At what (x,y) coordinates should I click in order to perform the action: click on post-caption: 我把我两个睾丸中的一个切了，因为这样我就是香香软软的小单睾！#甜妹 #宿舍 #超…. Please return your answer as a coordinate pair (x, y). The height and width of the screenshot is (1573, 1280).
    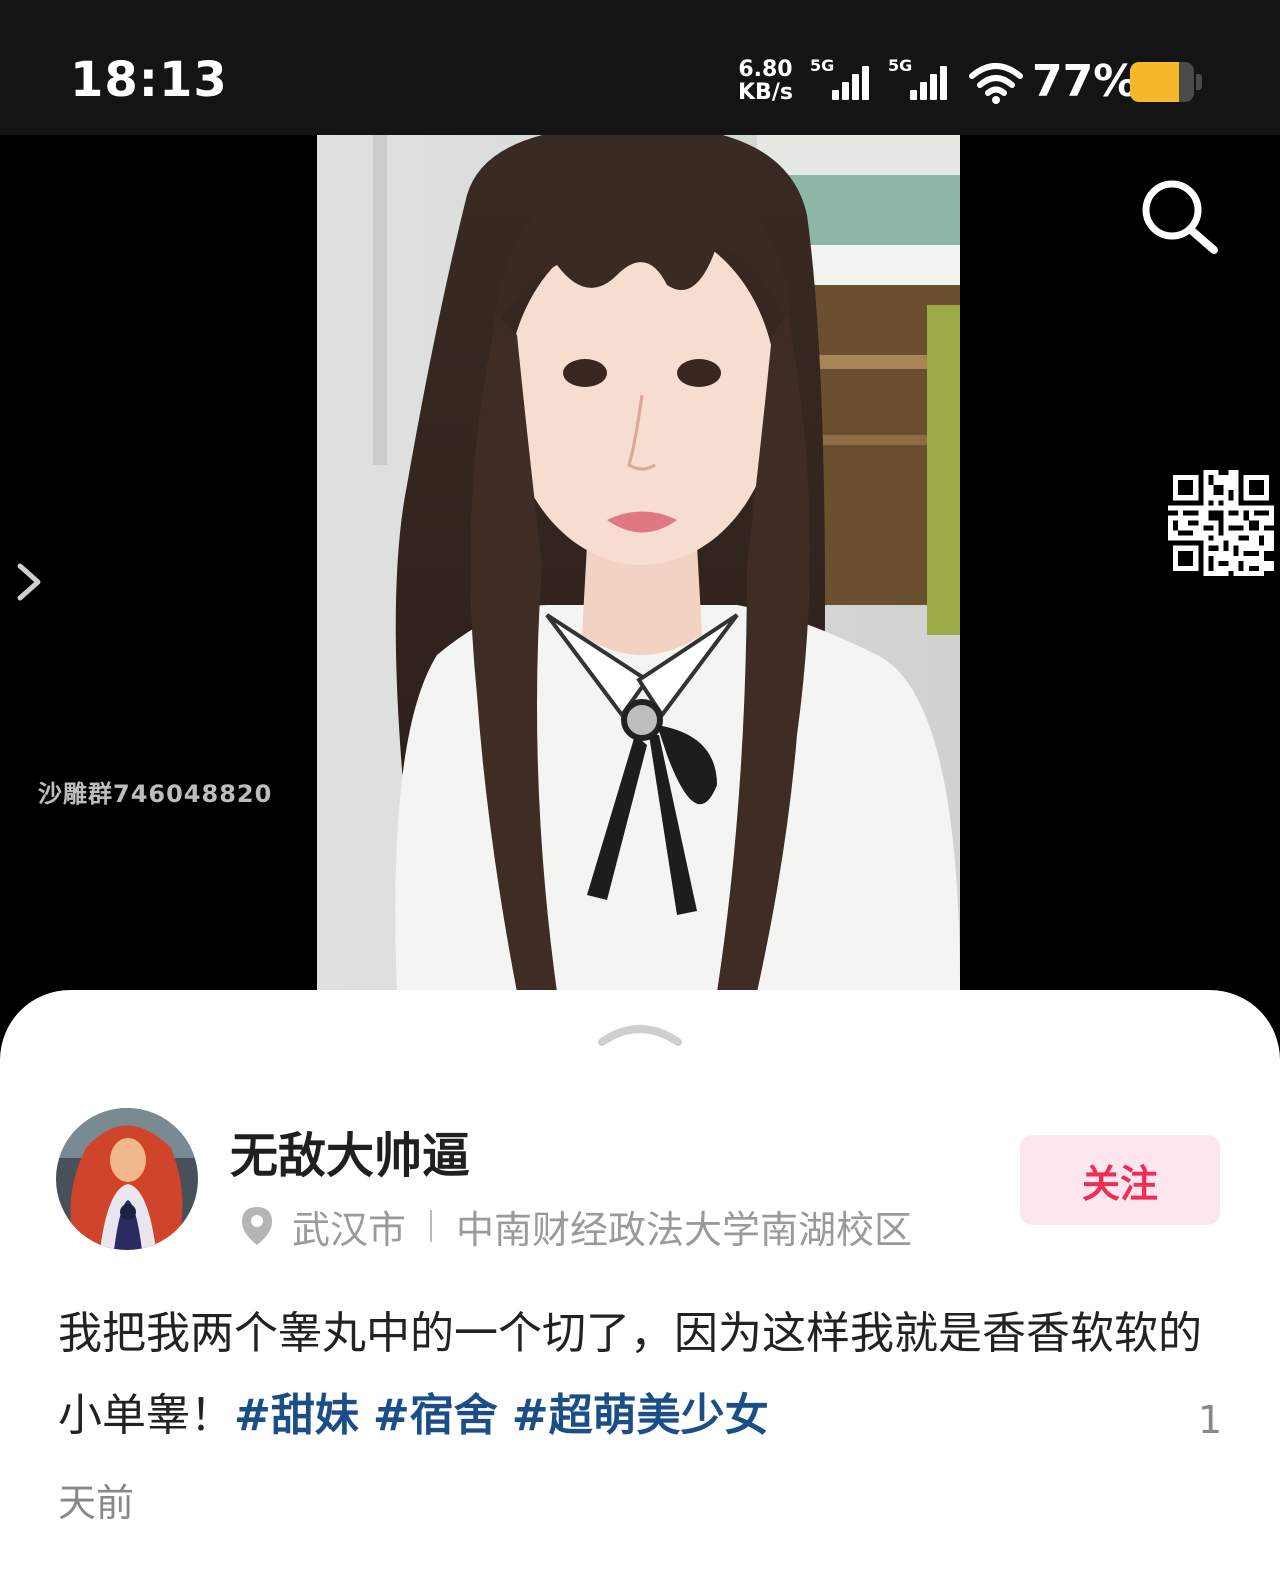
    Looking at the image, I should click on (633, 1375).